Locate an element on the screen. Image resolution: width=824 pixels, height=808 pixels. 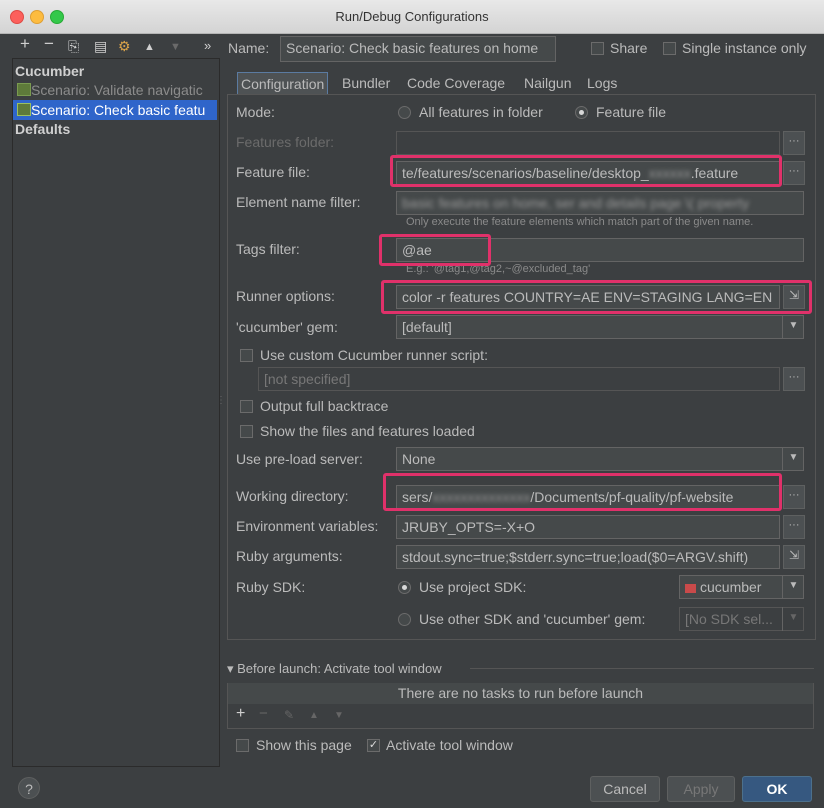
show-files-label: Show the files and features loaded is located at coordinates (367, 431).